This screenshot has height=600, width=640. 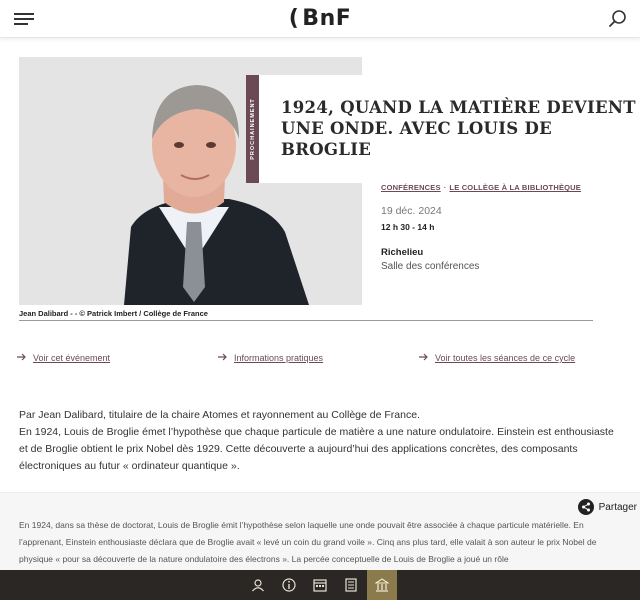 I want to click on see-event-link: Voir cet événement, so click(x=63, y=358).